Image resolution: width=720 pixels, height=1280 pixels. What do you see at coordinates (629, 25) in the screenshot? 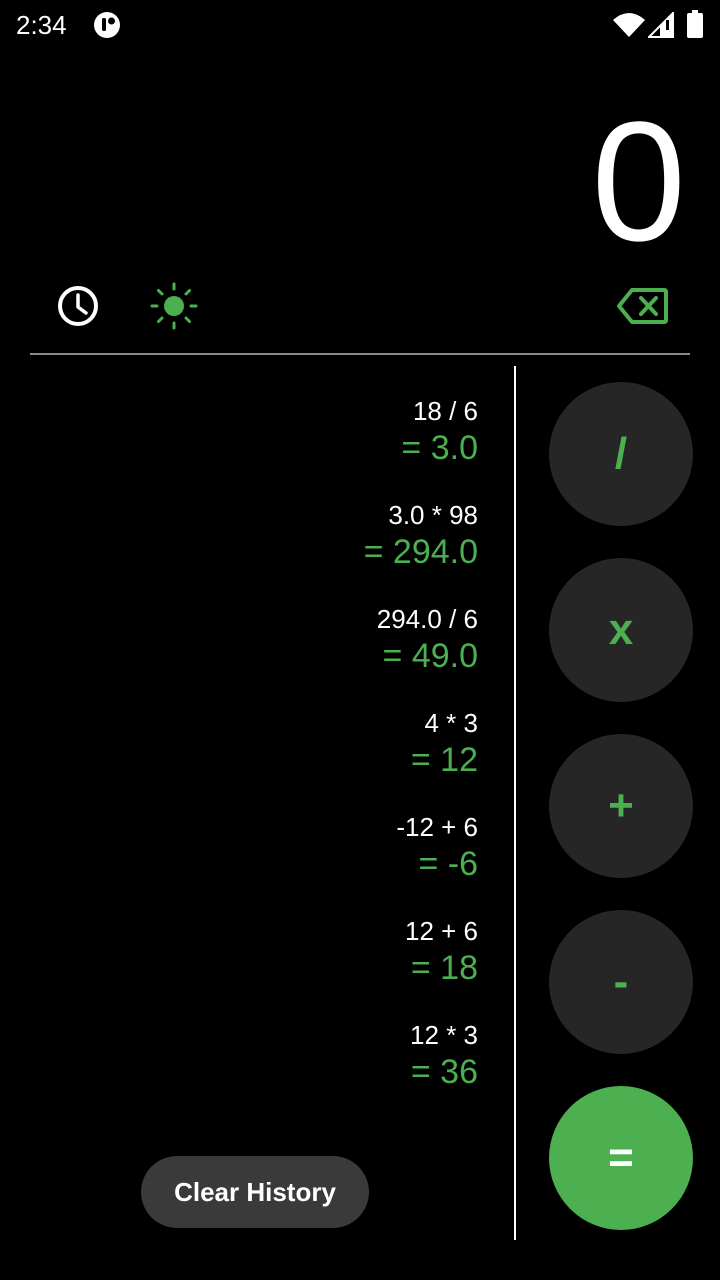
I see `wifi-icon` at bounding box center [629, 25].